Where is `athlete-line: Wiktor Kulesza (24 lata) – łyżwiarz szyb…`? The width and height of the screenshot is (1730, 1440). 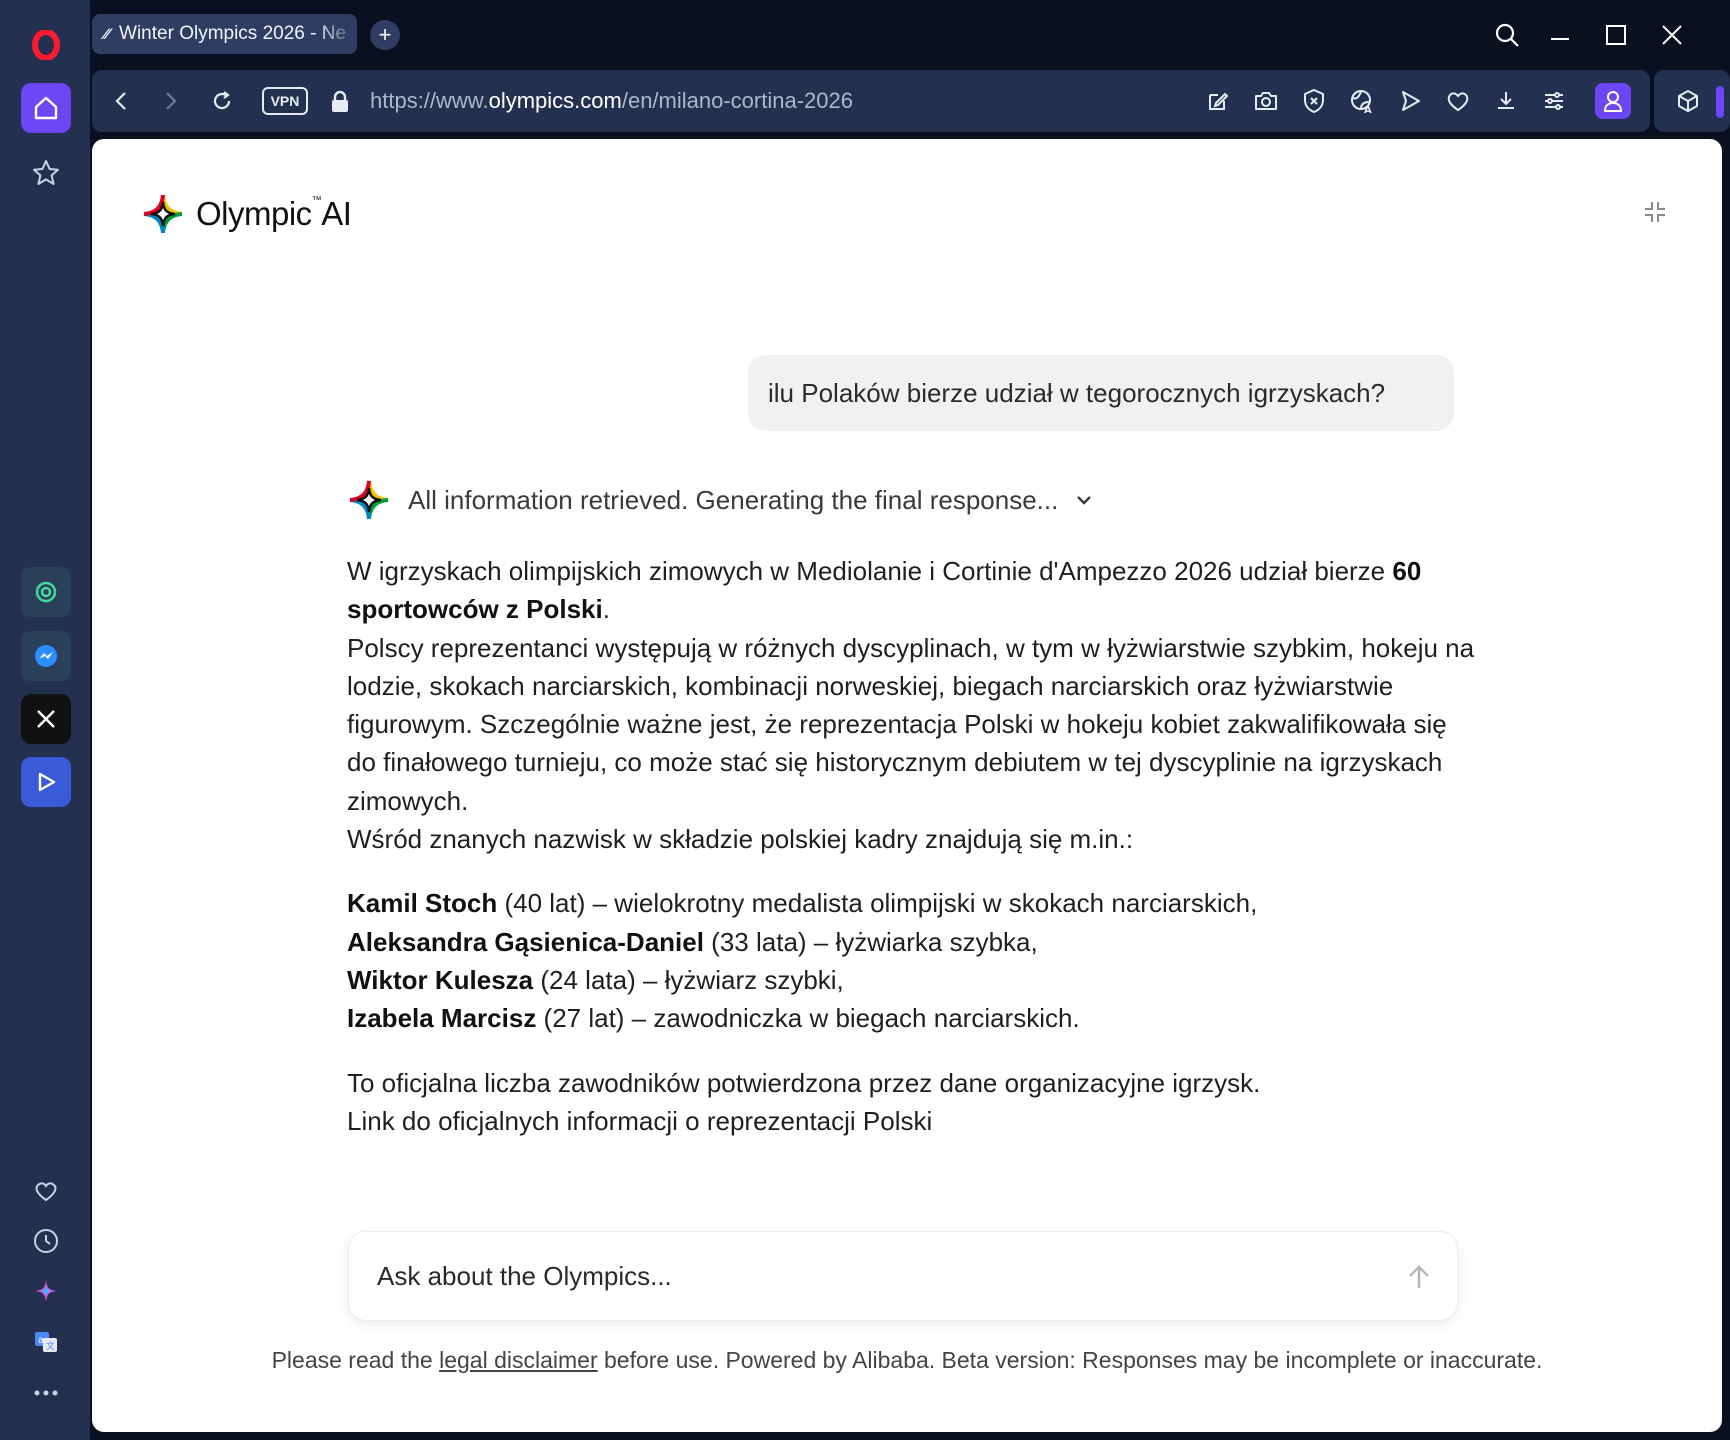
athlete-line: Wiktor Kulesza (24 lata) – łyżwiarz szyb… is located at coordinates (595, 979).